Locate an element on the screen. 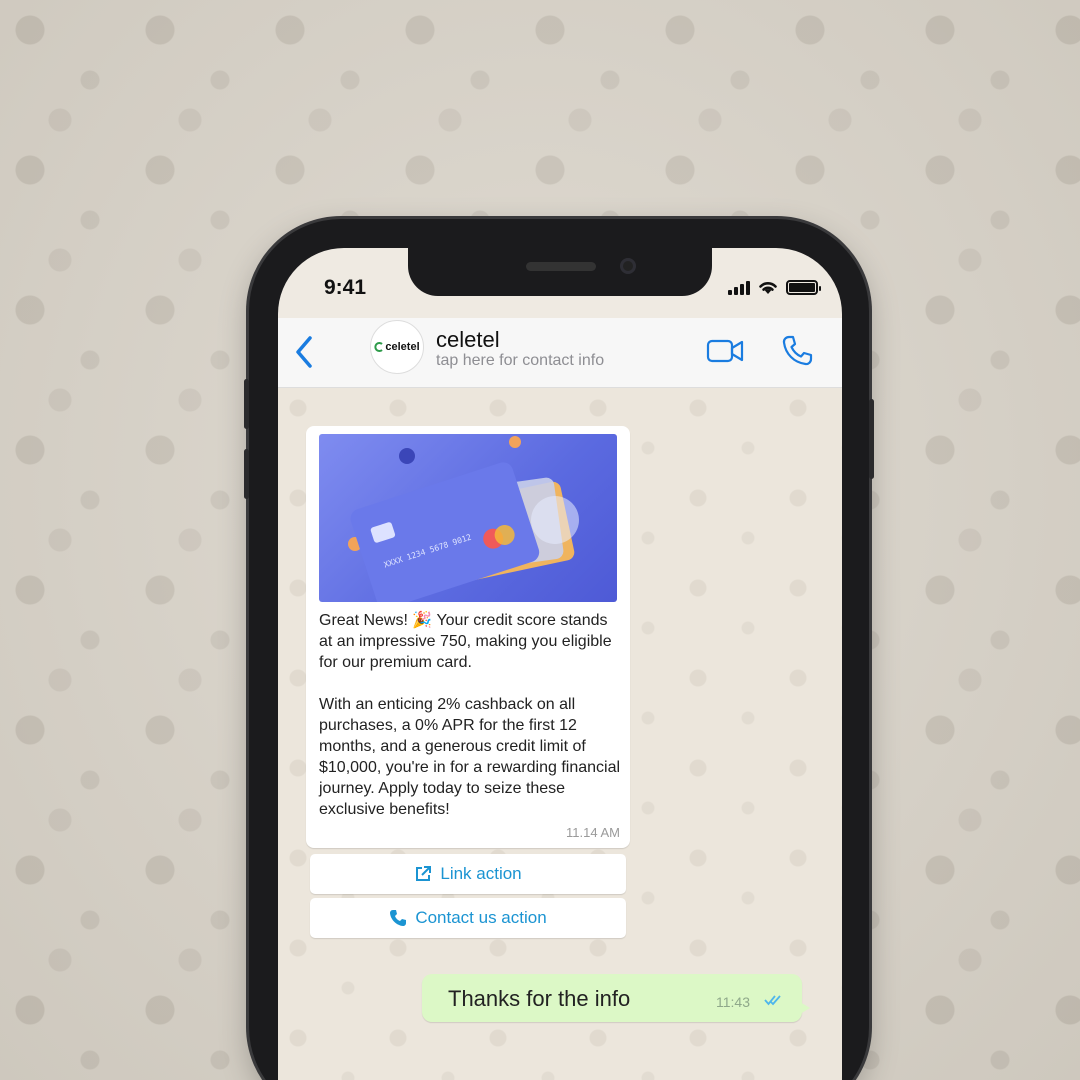 The image size is (1080, 1080). logo-swirl-icon is located at coordinates (379, 347).